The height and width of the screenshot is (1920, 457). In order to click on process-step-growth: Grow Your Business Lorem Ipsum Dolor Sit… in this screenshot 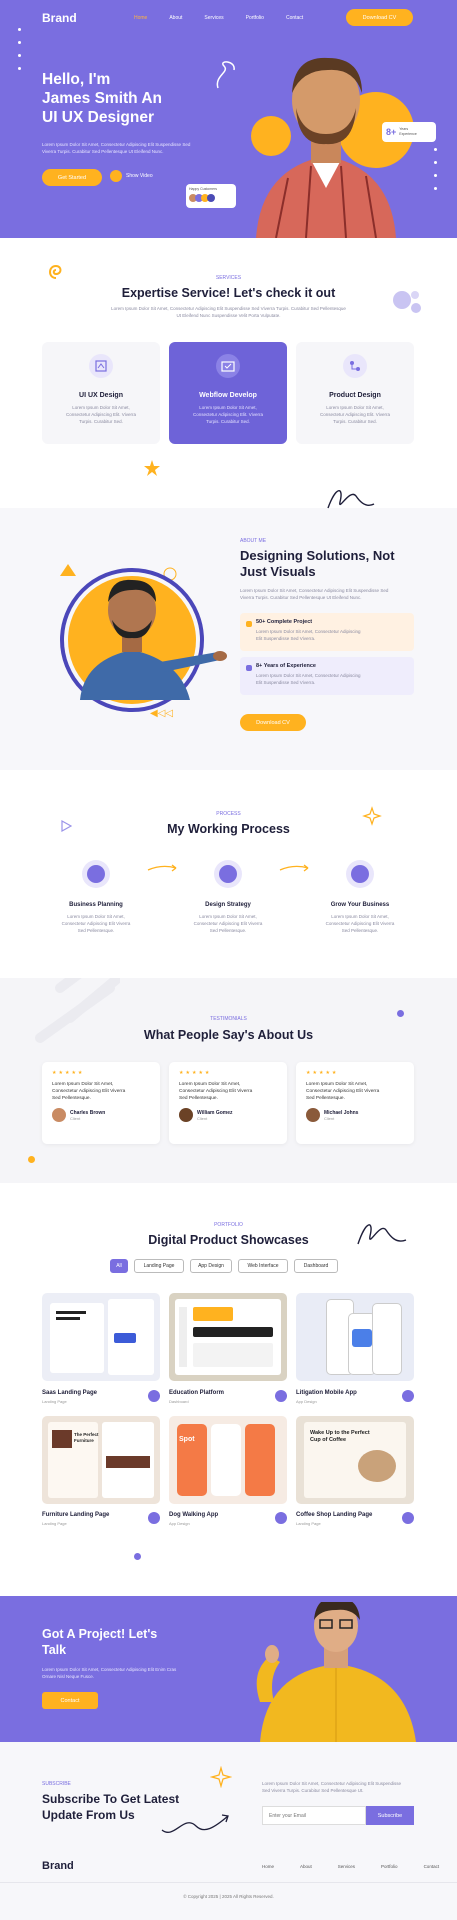, I will do `click(360, 918)`.